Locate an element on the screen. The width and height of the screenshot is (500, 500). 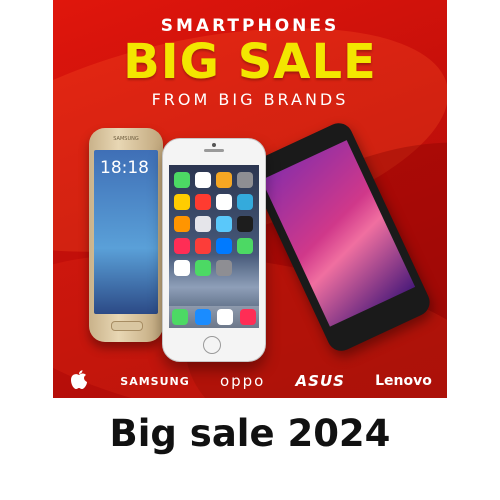
samsung-phone-brand: SAMSUNG is located at coordinates (126, 139).